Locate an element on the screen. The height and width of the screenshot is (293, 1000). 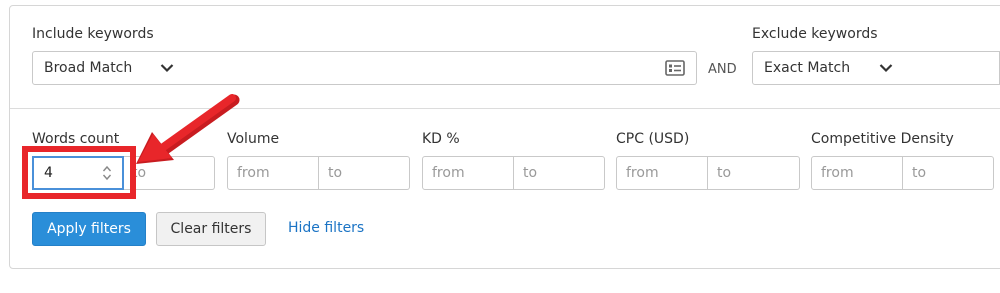
cpc-to-placeholder: to is located at coordinates (724, 173).